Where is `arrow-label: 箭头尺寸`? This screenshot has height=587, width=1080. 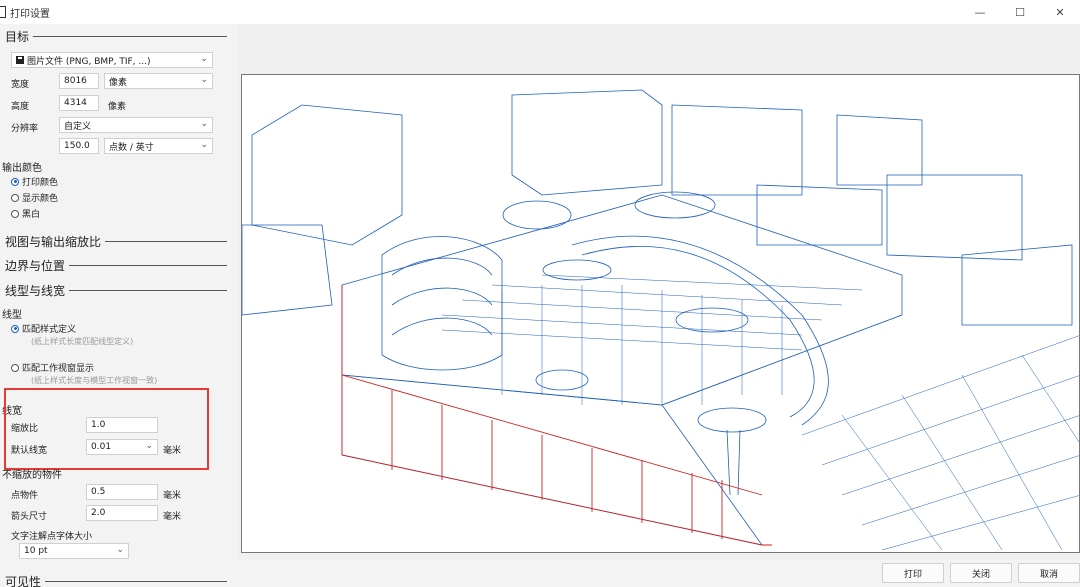 arrow-label: 箭头尺寸 is located at coordinates (29, 517).